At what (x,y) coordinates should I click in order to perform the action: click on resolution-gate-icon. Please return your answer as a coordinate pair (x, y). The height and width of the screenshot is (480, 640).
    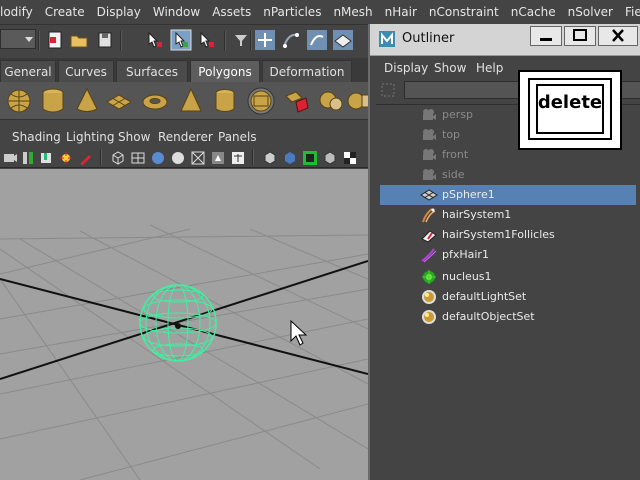
    Looking at the image, I should click on (310, 158).